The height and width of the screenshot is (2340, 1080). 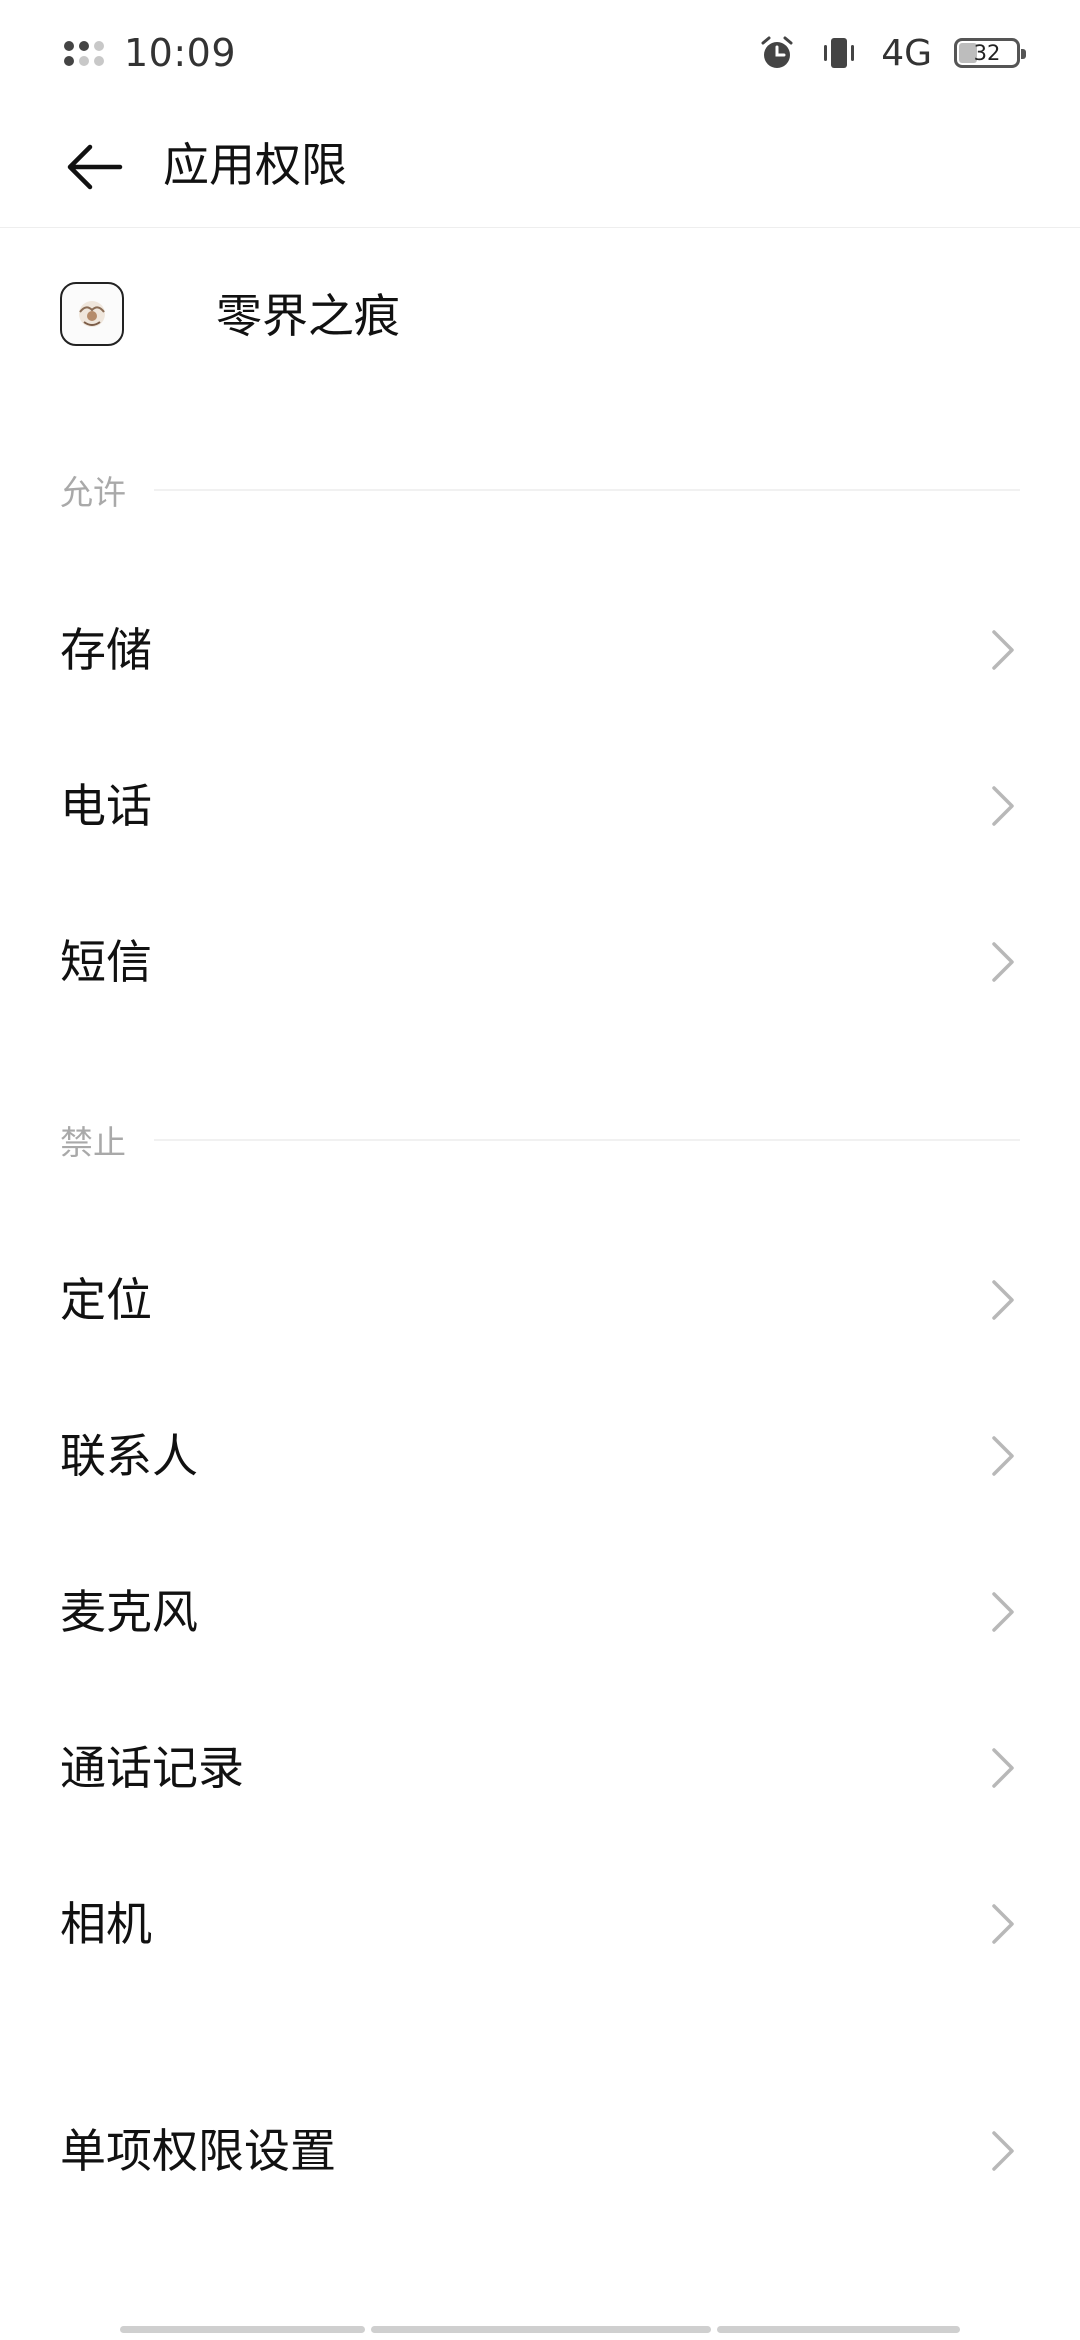 What do you see at coordinates (129, 1456) in the screenshot?
I see `permission-label: 联系人` at bounding box center [129, 1456].